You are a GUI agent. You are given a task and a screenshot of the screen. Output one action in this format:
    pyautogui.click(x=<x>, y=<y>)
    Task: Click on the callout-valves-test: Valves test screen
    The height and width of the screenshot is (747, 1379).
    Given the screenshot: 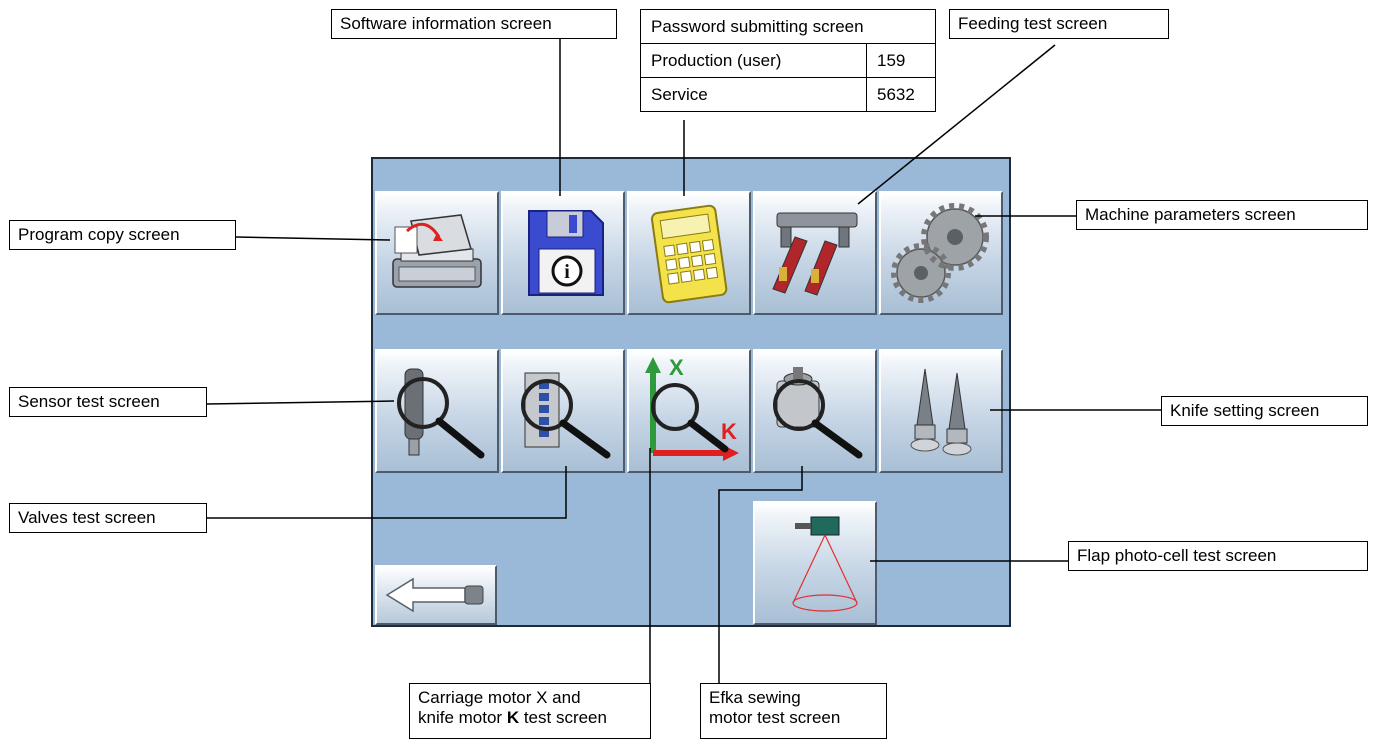 What is the action you would take?
    pyautogui.click(x=108, y=518)
    